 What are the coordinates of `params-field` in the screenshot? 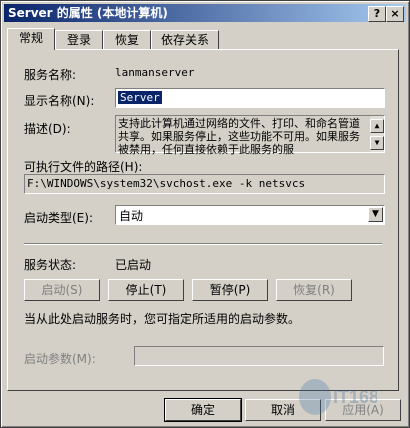 It's located at (259, 356).